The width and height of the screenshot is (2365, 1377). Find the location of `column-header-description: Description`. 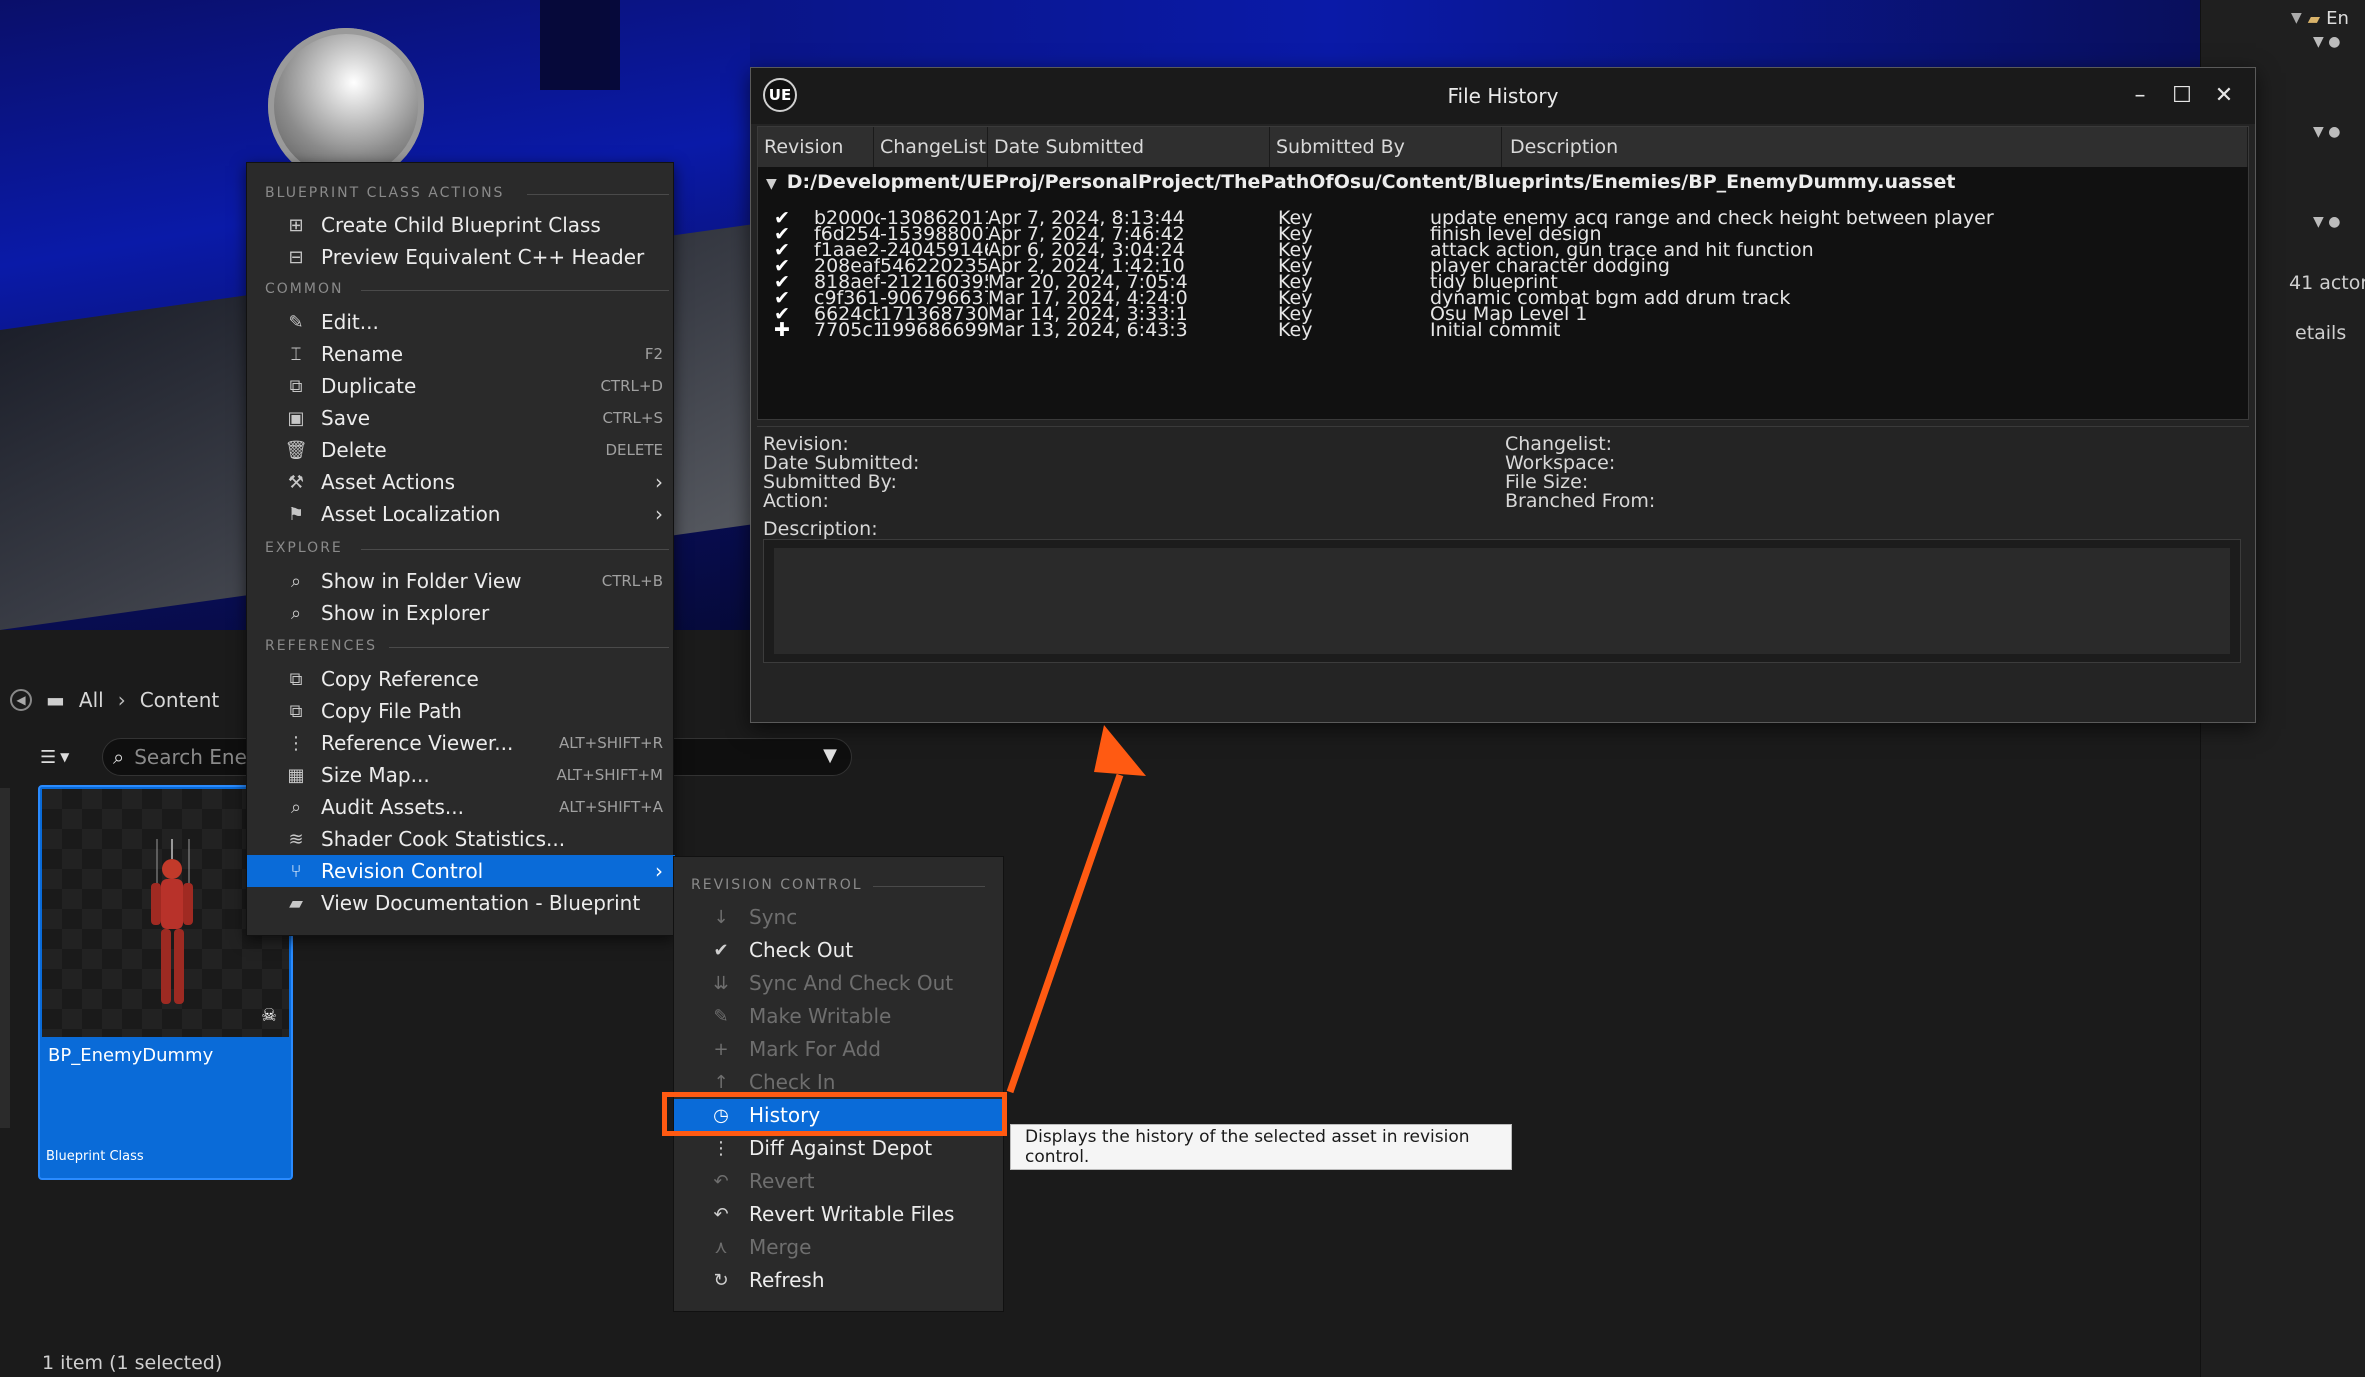

column-header-description: Description is located at coordinates (1875, 147).